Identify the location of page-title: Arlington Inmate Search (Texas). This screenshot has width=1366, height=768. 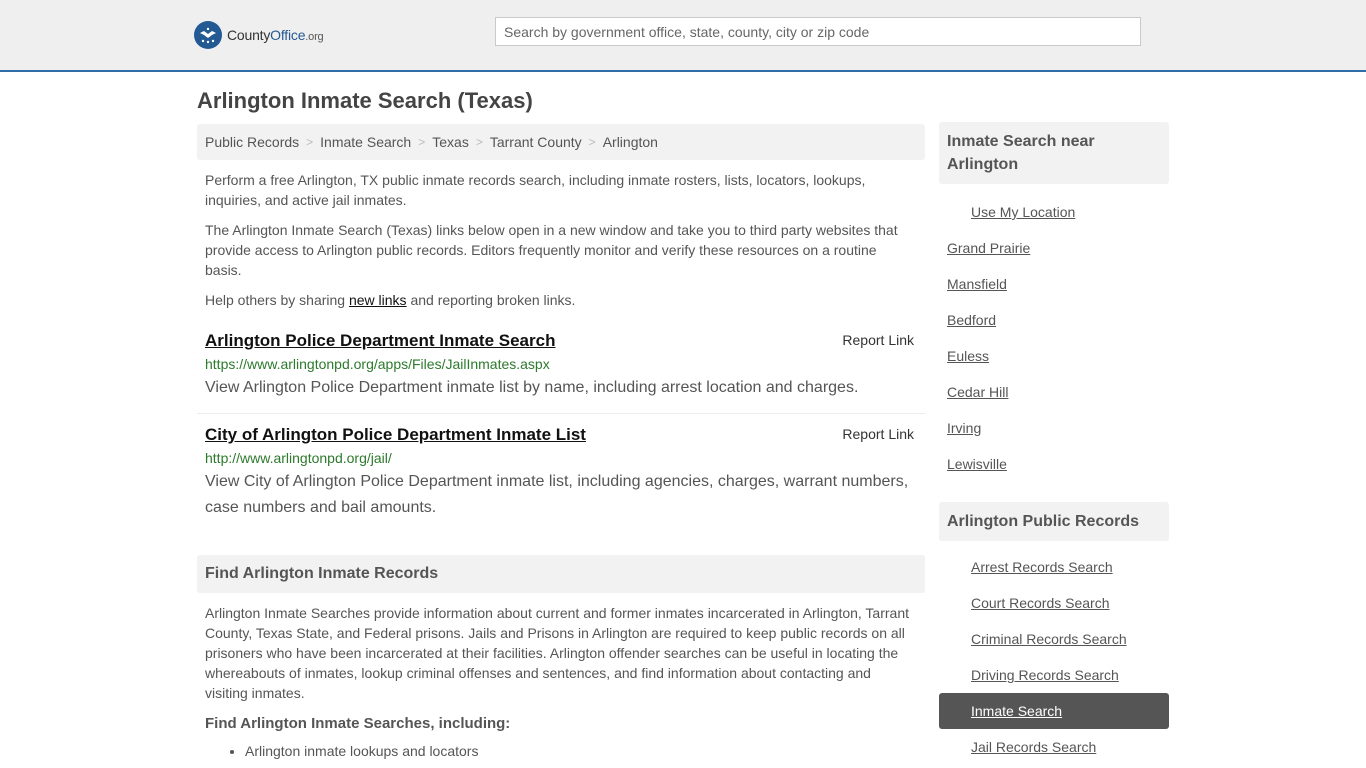
(365, 100).